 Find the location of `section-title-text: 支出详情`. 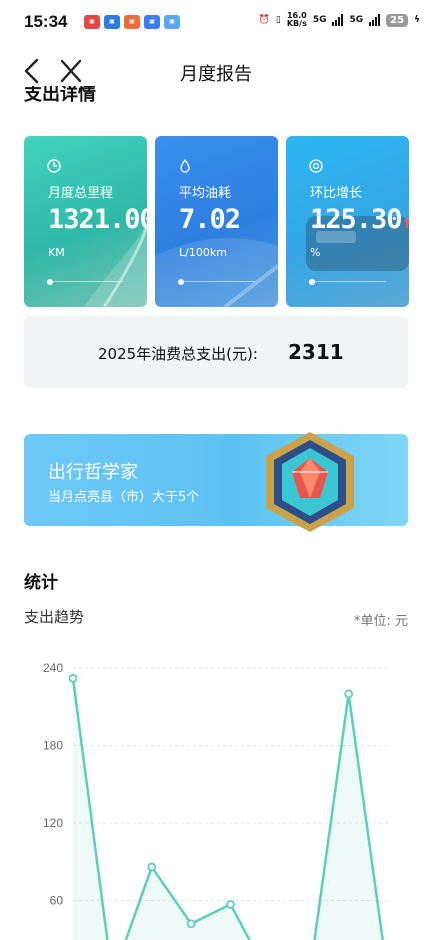

section-title-text: 支出详情 is located at coordinates (60, 94).